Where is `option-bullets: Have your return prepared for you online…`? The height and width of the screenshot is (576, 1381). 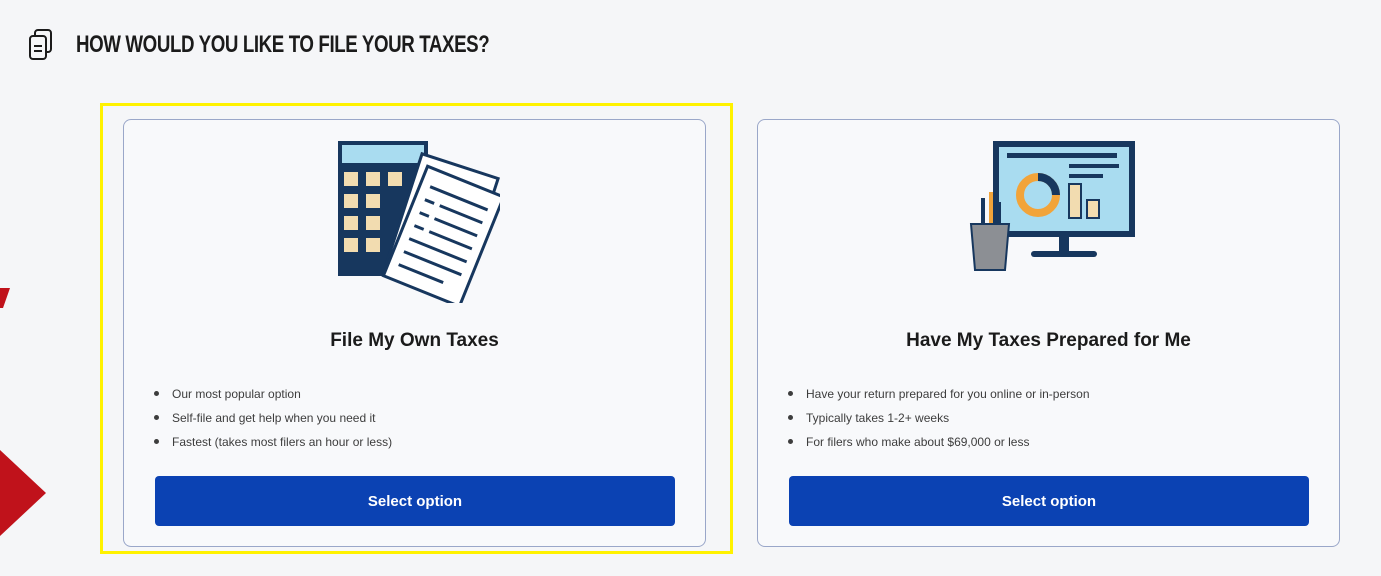 option-bullets: Have your return prepared for you online… is located at coordinates (938, 418).